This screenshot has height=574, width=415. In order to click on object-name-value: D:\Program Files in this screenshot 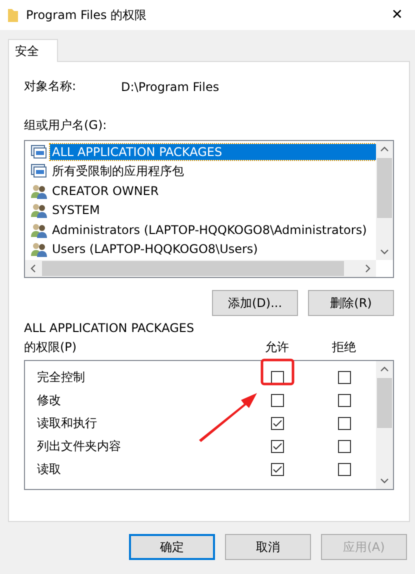, I will do `click(170, 87)`.